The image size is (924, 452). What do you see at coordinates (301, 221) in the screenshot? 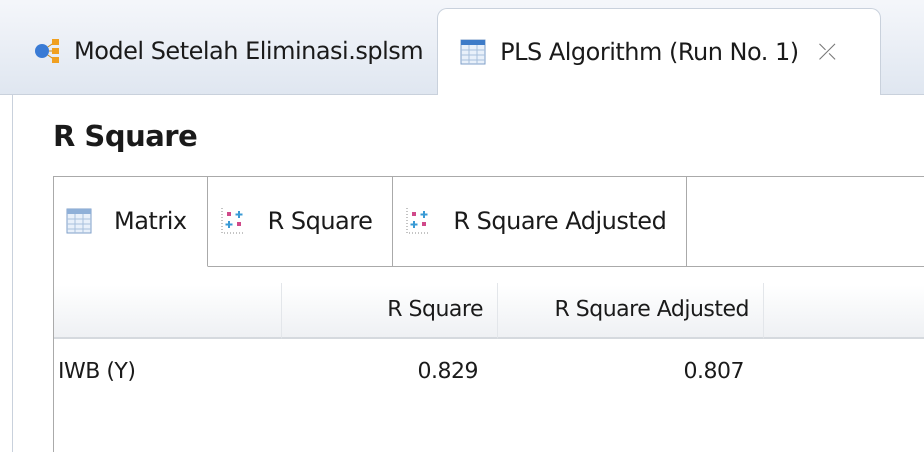
I see `view-tab: R Square` at bounding box center [301, 221].